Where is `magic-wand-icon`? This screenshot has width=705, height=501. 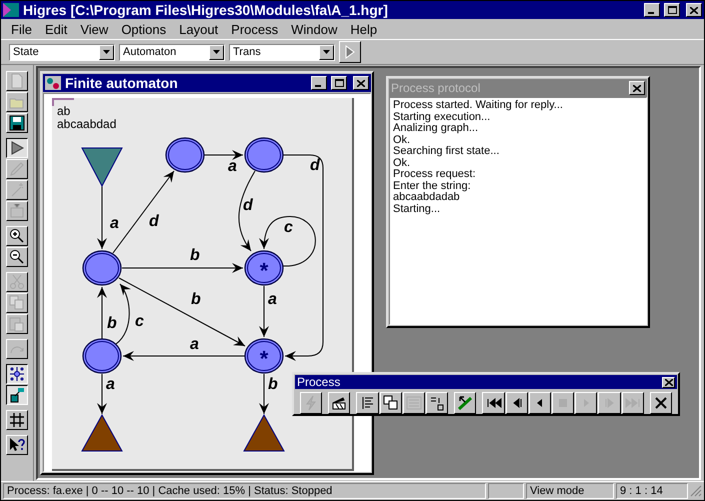
magic-wand-icon is located at coordinates (17, 190).